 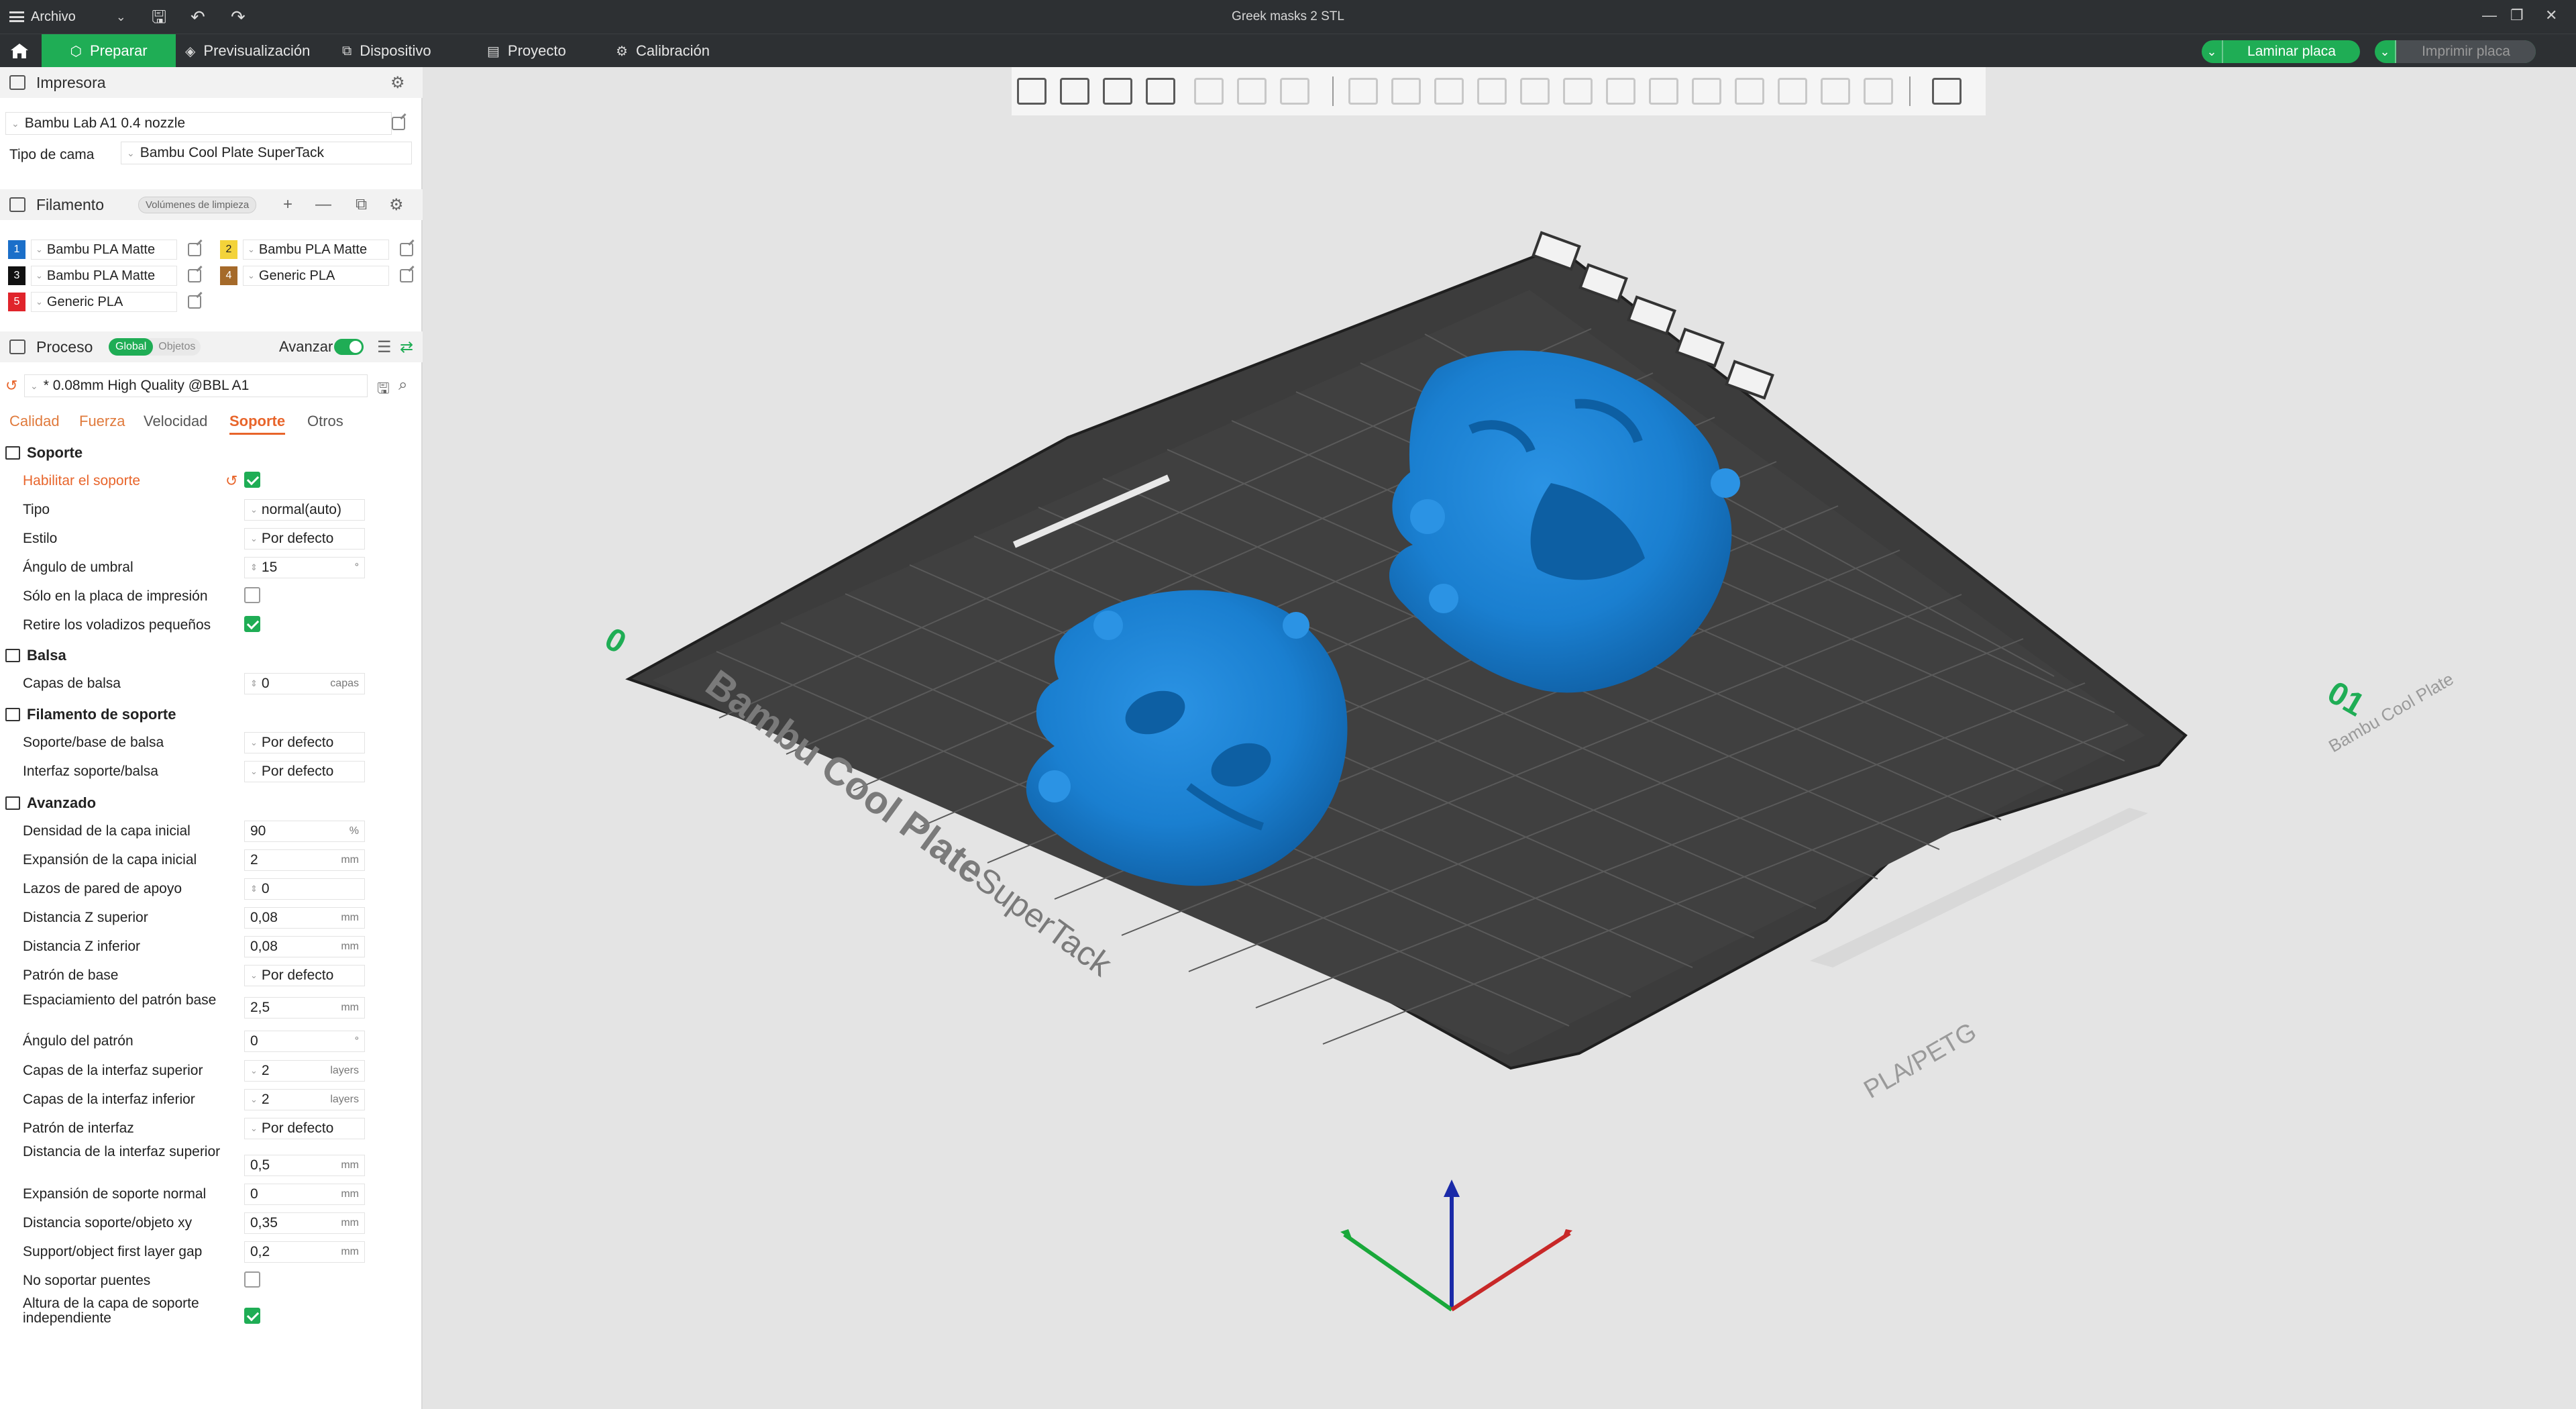 I want to click on filament-color-swatch: 1, so click(x=16, y=249).